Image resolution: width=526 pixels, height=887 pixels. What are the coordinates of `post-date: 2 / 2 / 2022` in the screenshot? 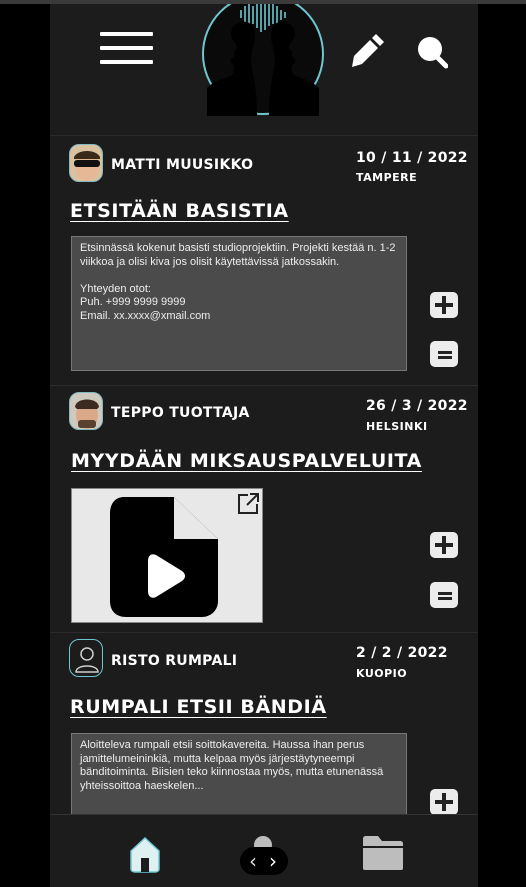 It's located at (402, 653).